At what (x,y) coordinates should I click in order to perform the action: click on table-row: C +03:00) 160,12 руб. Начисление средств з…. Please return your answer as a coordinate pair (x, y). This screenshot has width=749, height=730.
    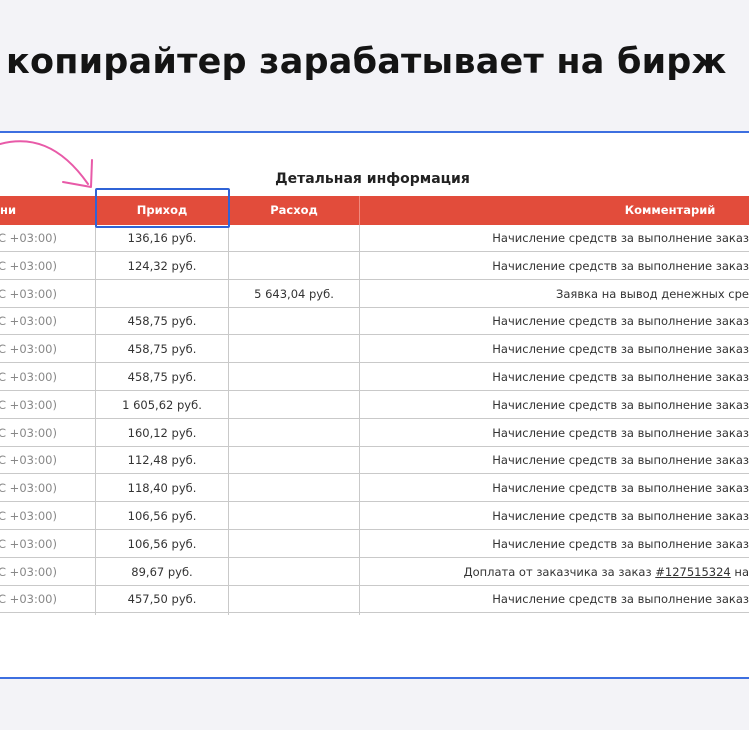
    Looking at the image, I should click on (374, 433).